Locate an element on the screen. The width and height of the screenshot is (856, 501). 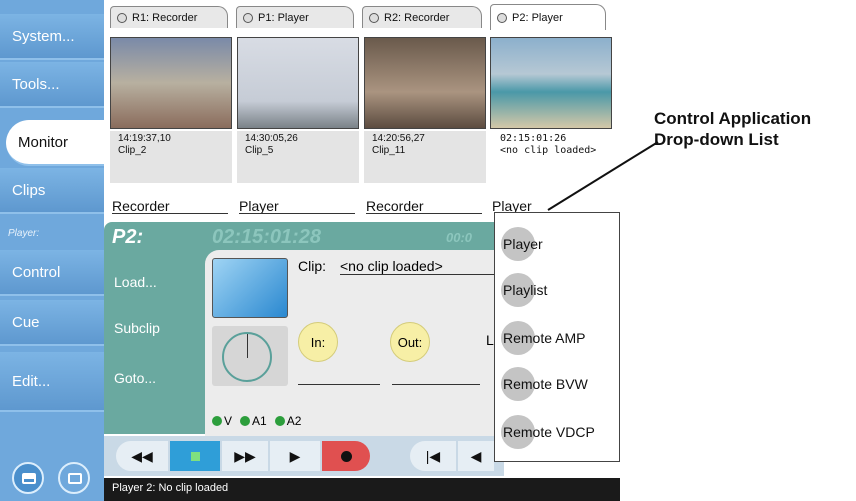
sidebar-item-label: Clips is located at coordinates (29, 190).